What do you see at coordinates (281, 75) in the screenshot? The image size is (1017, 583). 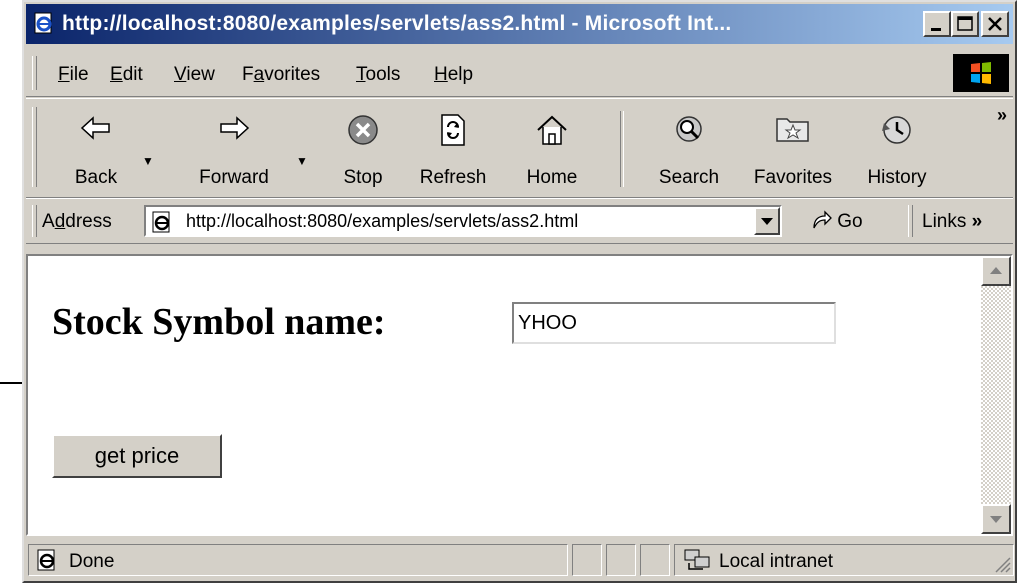 I see `menu-favorites: Favorites` at bounding box center [281, 75].